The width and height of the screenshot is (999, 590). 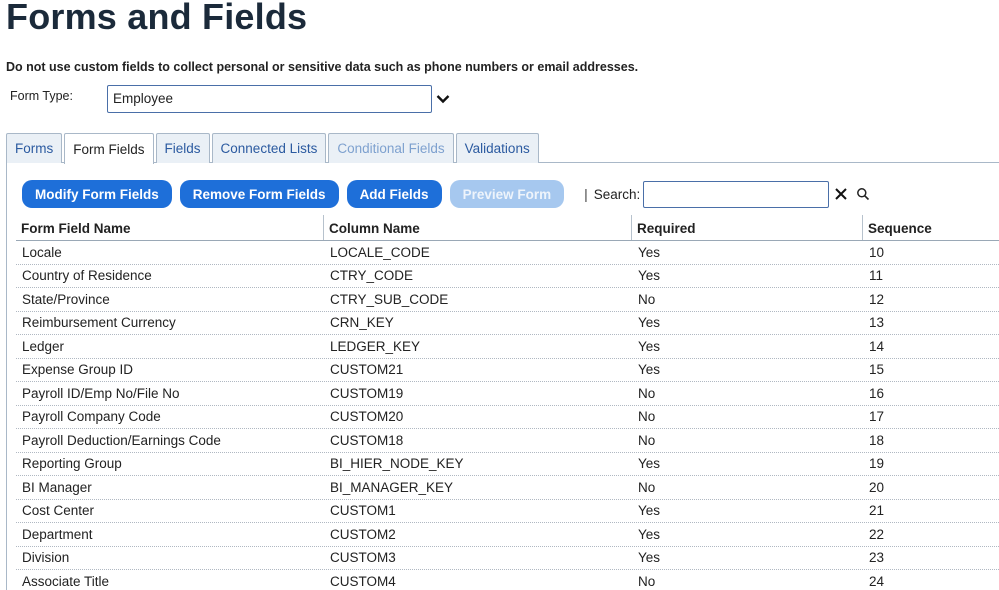 What do you see at coordinates (397, 464) in the screenshot?
I see `cell-column-name: BI_HIER_NODE_KEY` at bounding box center [397, 464].